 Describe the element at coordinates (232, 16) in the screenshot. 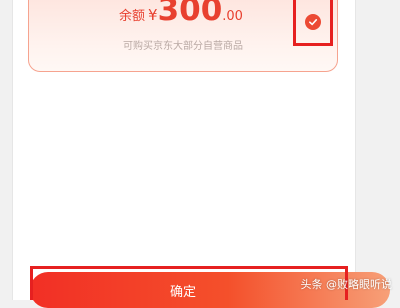

I see `balance-decimal: .00` at that location.